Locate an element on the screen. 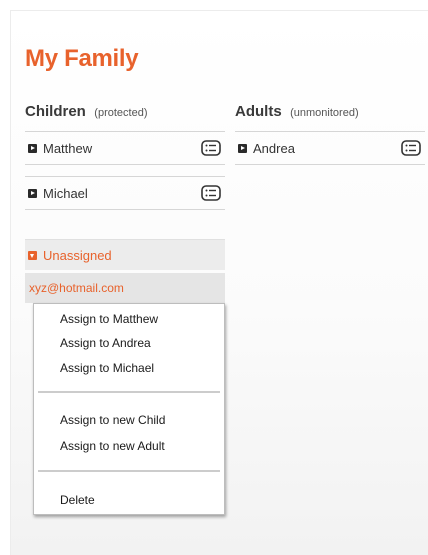  menu-item-assign-andrea: Assign to Andrea is located at coordinates (105, 343).